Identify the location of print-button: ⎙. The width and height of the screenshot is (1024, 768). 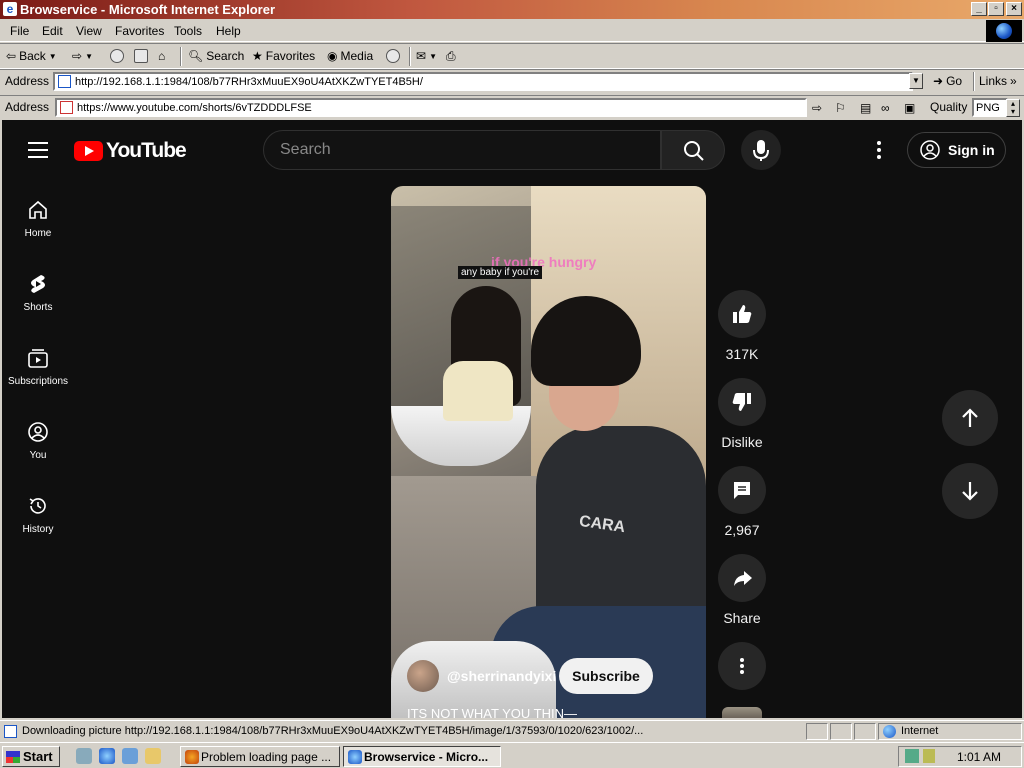
(451, 56).